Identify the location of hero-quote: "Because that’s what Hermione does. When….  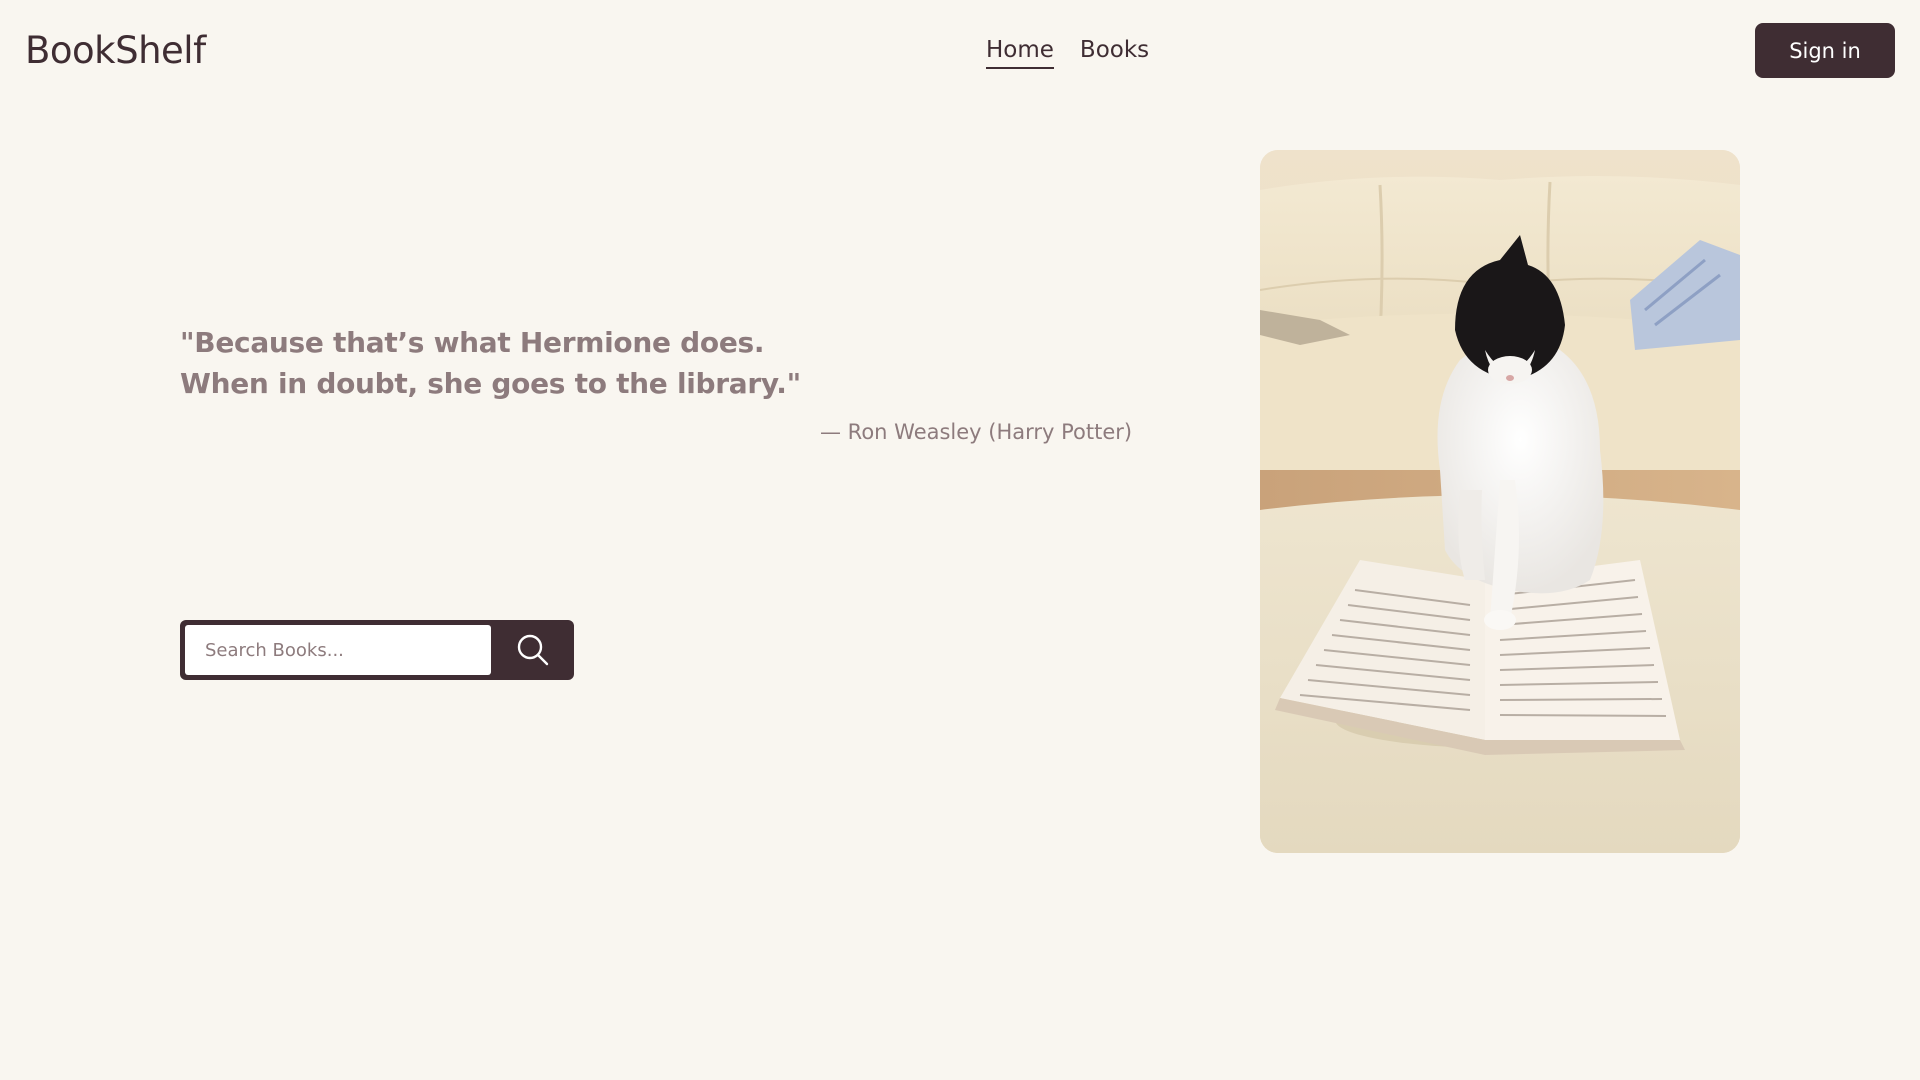
(550, 363).